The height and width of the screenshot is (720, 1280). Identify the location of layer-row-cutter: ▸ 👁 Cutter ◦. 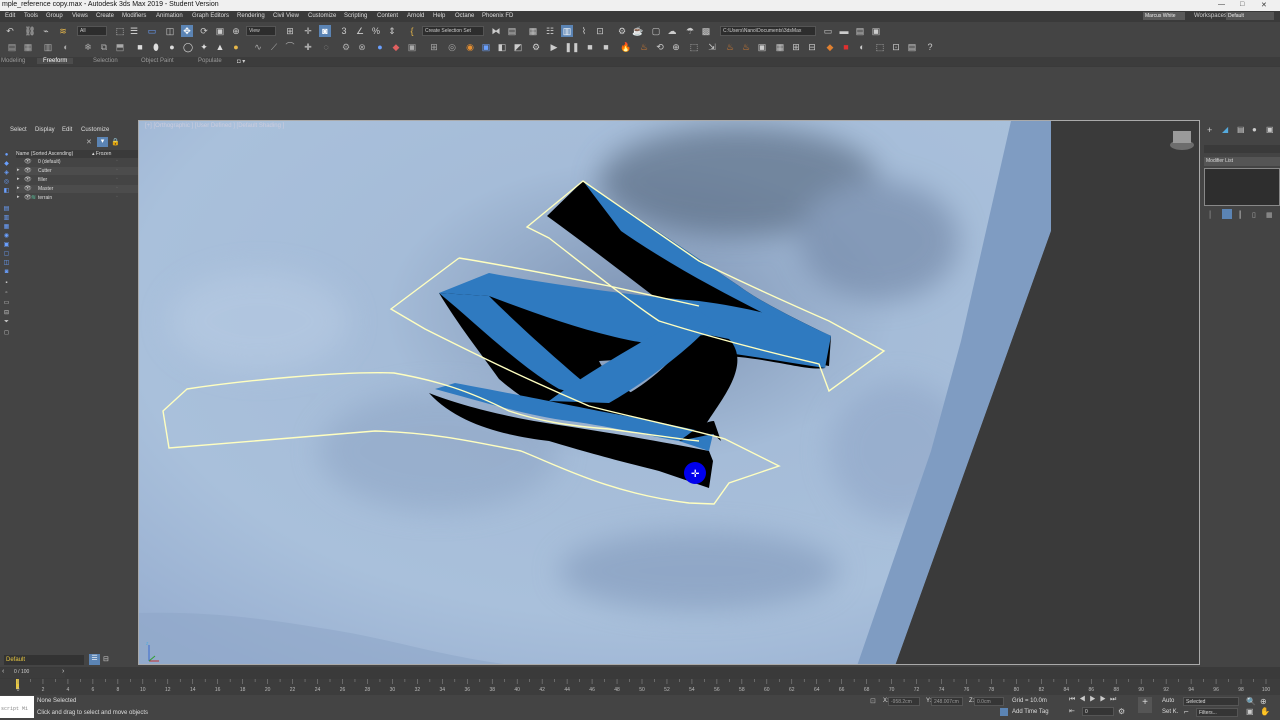
(77, 171).